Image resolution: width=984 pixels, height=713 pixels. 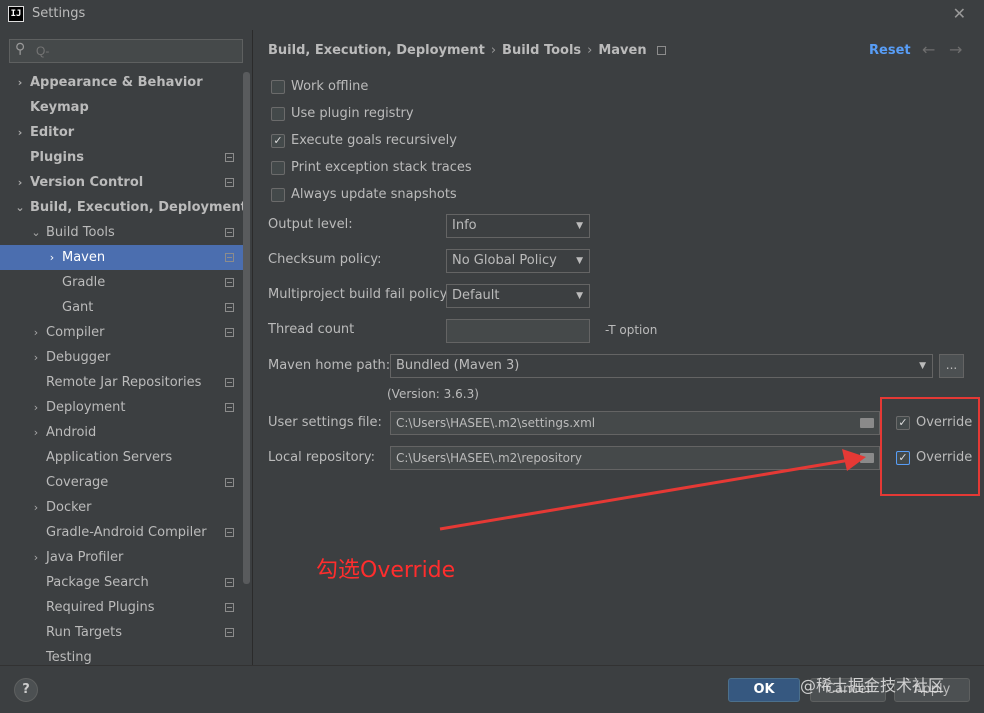 I want to click on sidebar-item-build-tools: ⌄ Build Tools, so click(x=121, y=232).